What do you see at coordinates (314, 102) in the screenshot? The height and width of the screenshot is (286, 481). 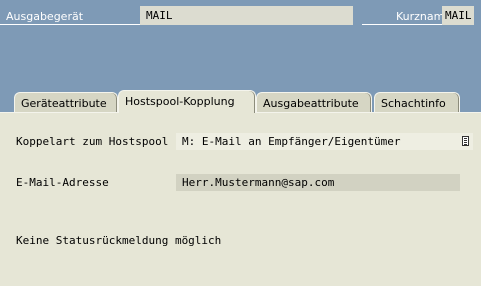 I see `tab-output-attributes: Ausgabeattribute` at bounding box center [314, 102].